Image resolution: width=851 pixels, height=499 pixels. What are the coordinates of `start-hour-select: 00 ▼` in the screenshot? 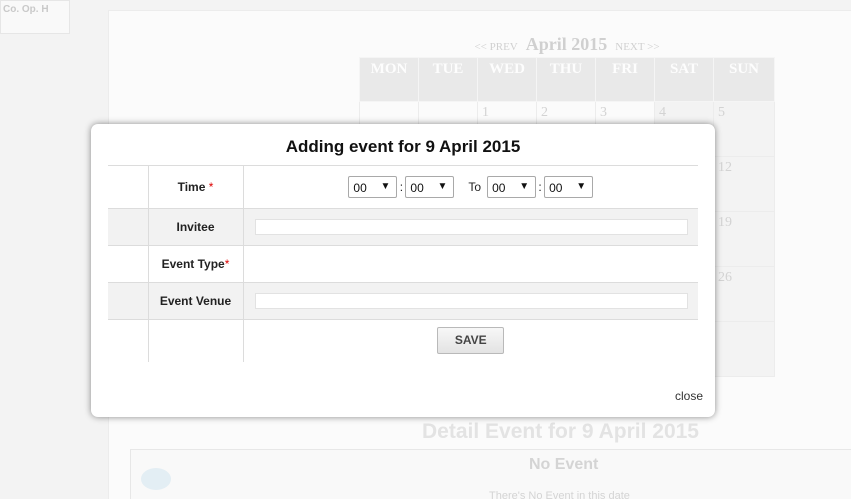 It's located at (373, 187).